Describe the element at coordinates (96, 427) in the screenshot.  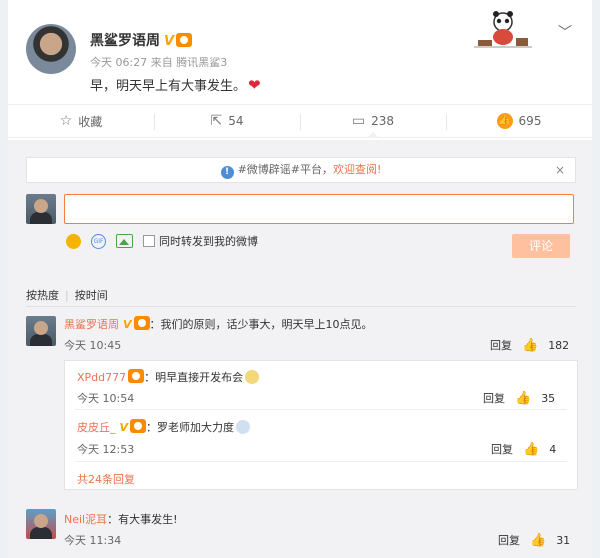
I see `replier-name: 皮皮丘_` at that location.